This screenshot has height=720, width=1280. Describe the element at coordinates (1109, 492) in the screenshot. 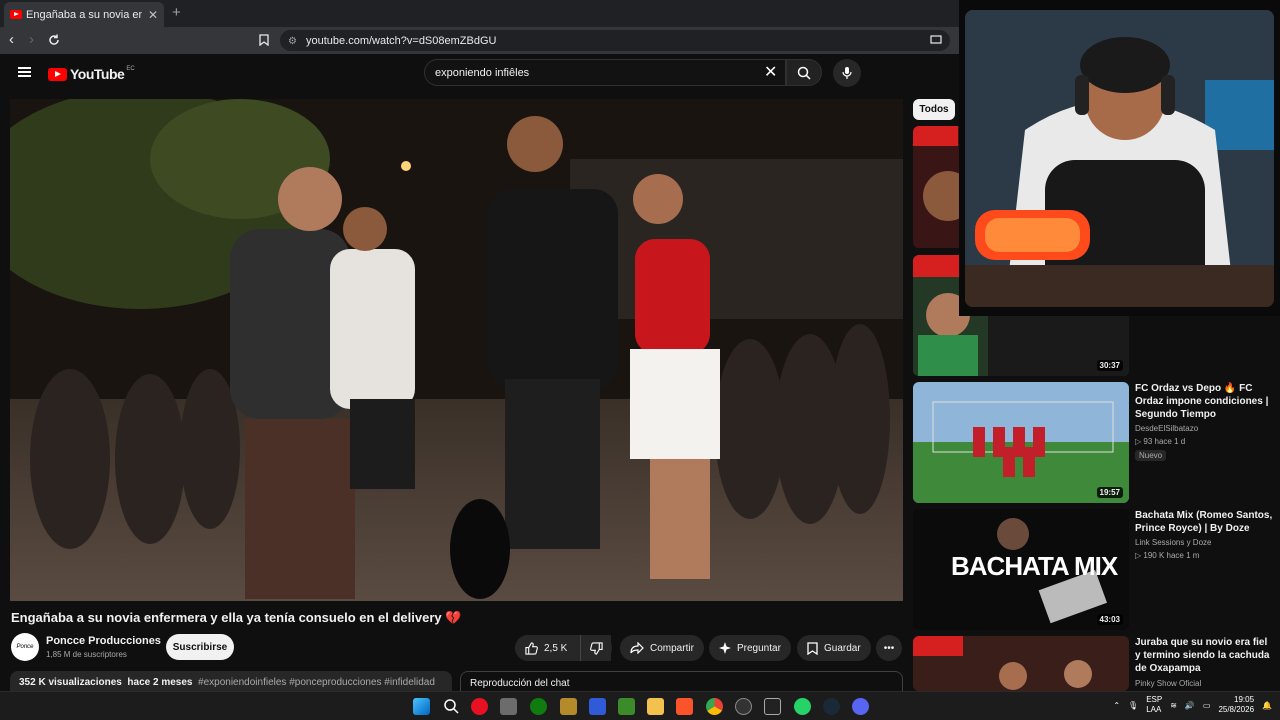

I see `duration-badge: 19:57` at that location.